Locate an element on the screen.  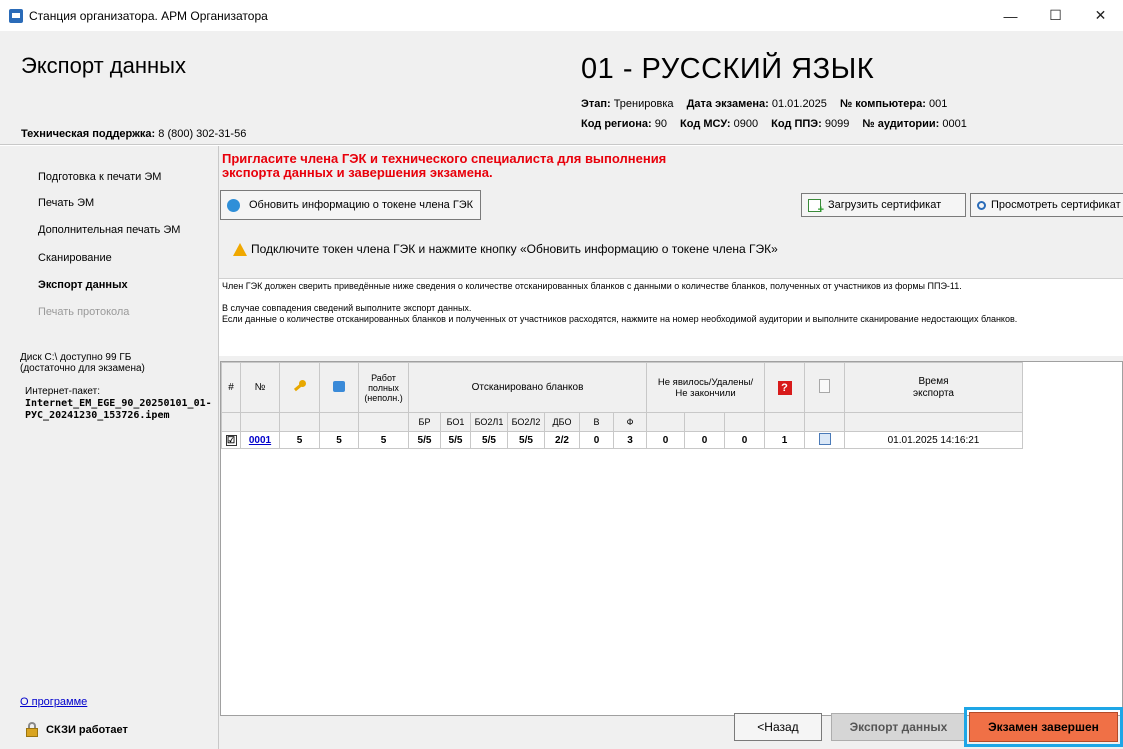
disk-space: Диск С:\ доступно 99 ГБ is located at coordinates (76, 357).